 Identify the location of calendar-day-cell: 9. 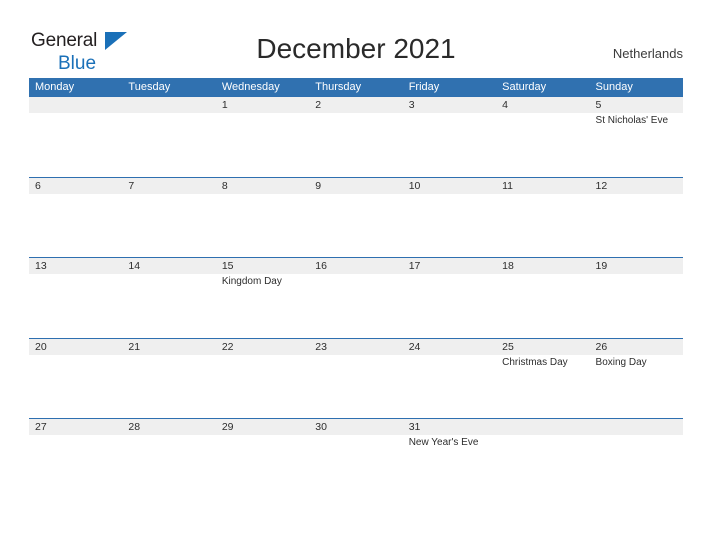
(355, 218).